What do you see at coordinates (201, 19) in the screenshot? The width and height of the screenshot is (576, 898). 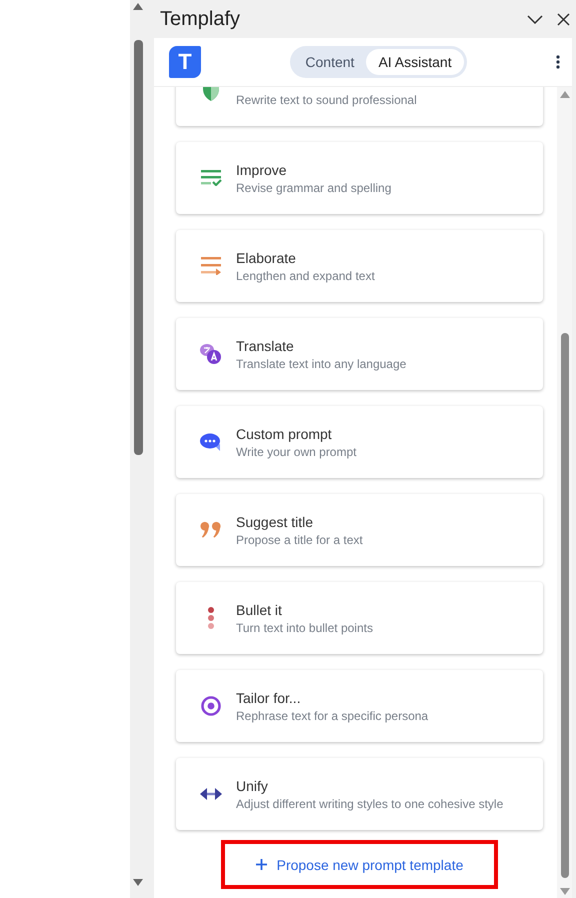 I see `pane-title: Templafy` at bounding box center [201, 19].